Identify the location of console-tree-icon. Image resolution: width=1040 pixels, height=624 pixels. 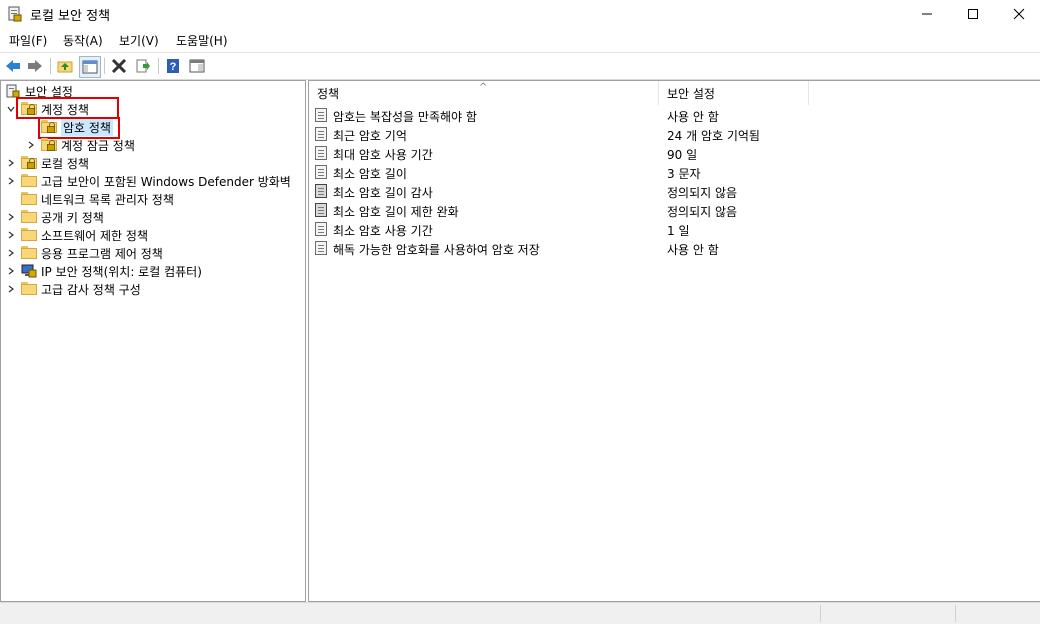
(90, 67).